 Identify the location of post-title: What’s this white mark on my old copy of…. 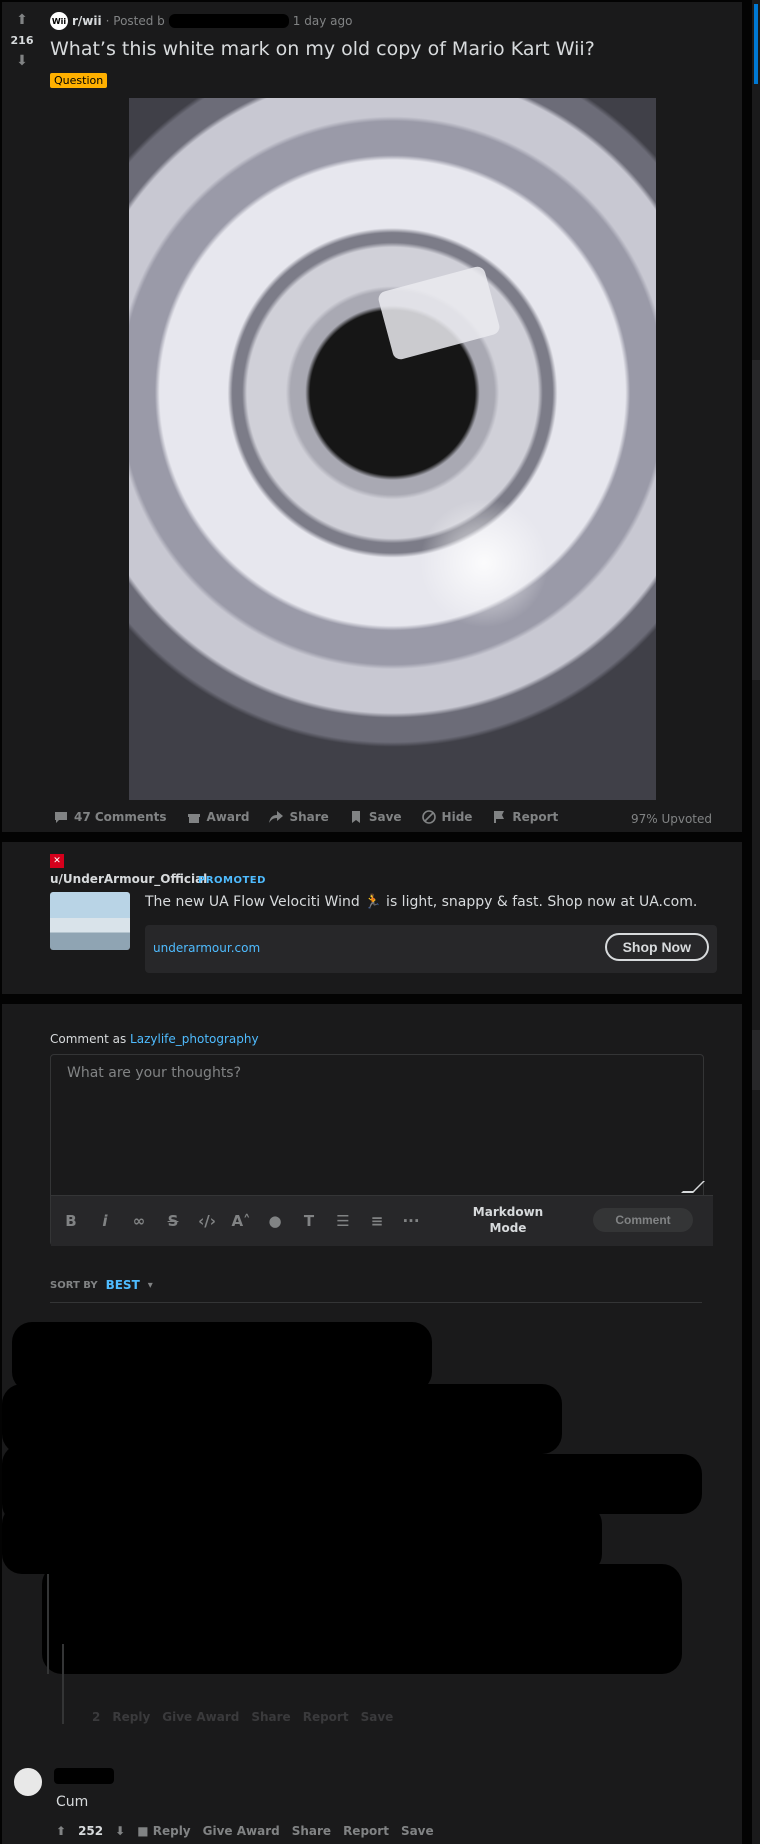
(322, 49).